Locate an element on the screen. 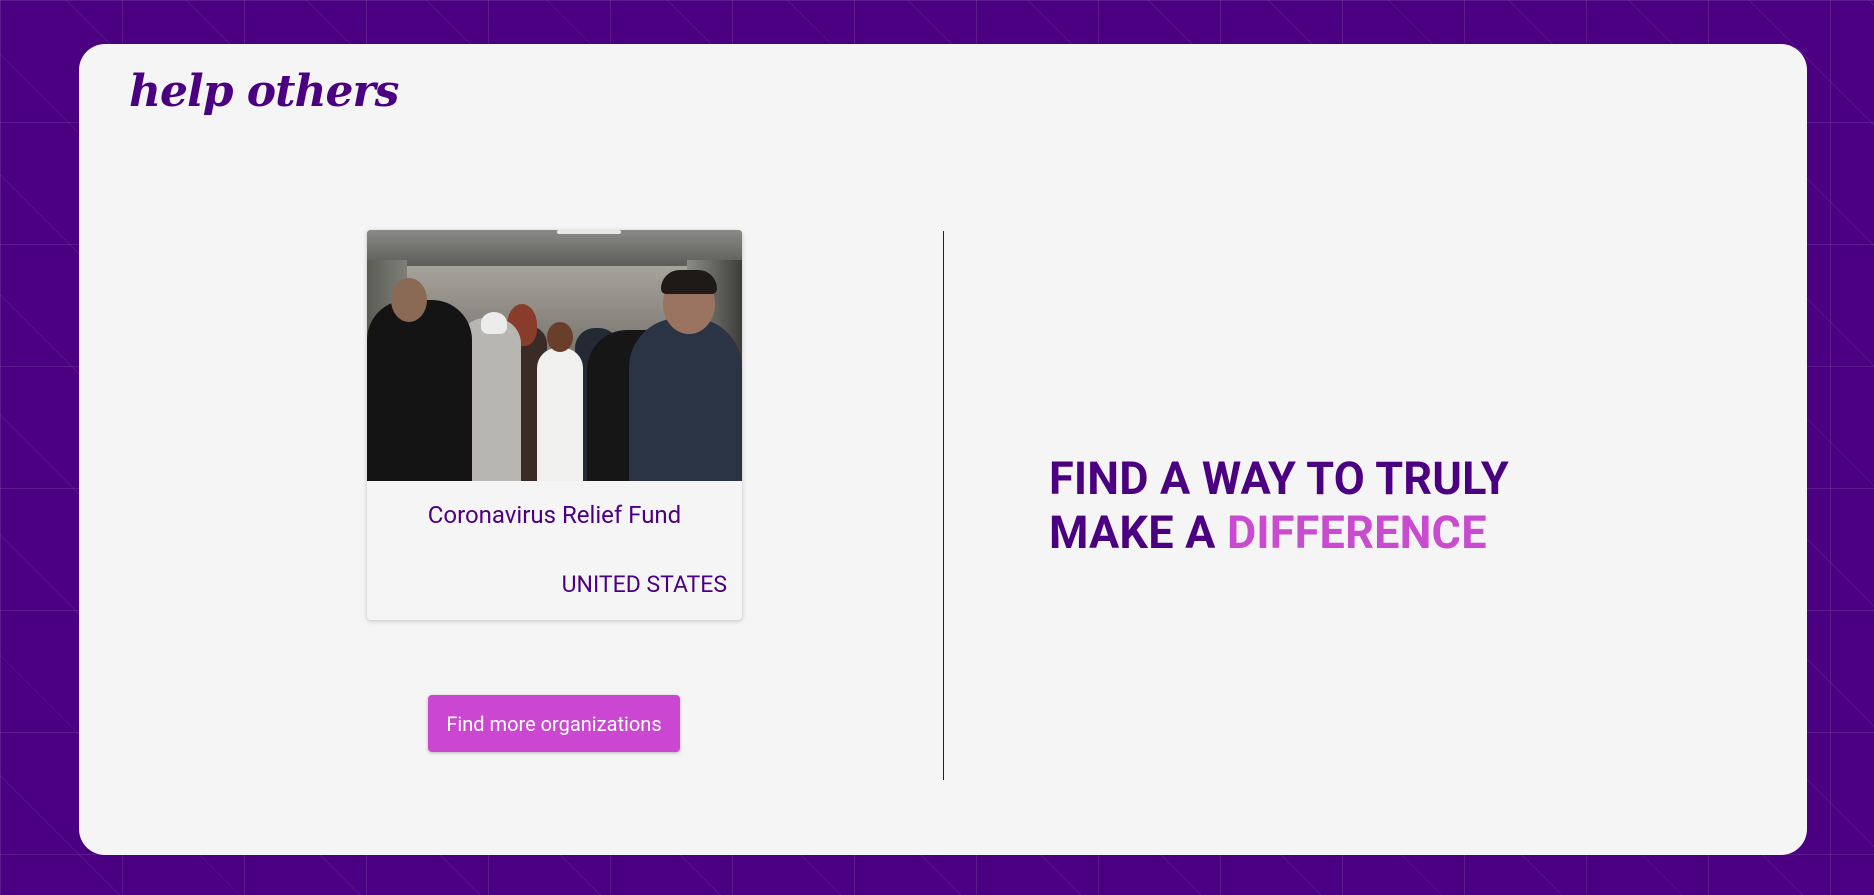  organization-photo is located at coordinates (554, 355).